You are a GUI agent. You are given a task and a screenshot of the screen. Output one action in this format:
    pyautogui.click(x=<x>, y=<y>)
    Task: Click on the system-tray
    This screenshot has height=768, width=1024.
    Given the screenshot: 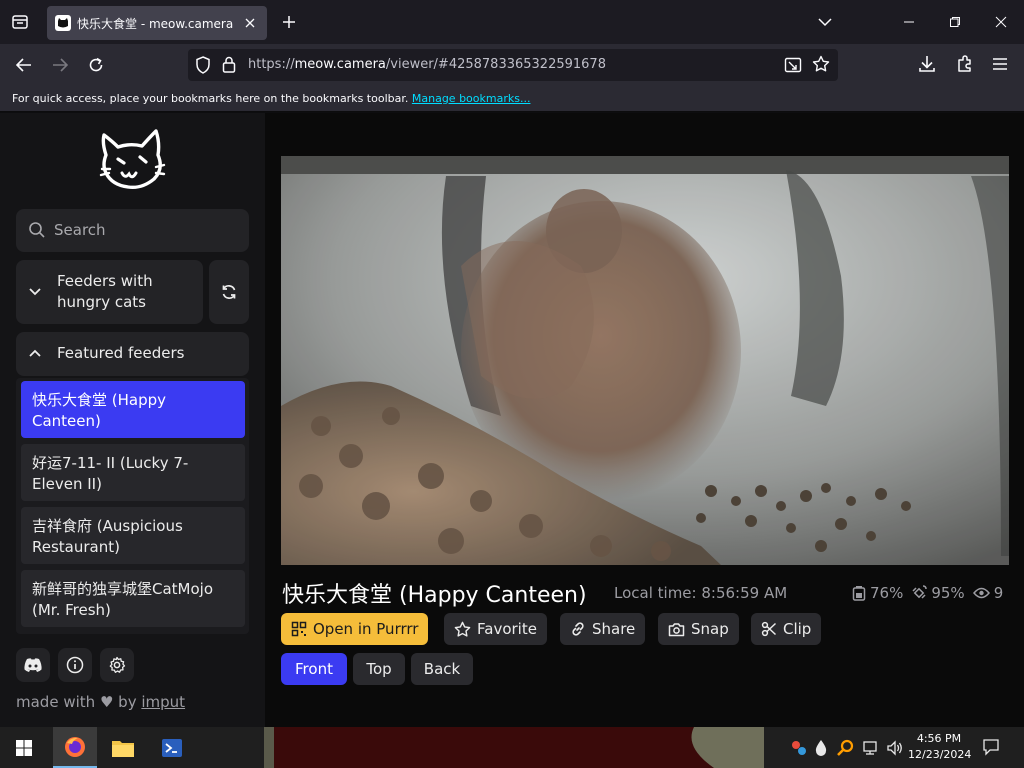 What is the action you would take?
    pyautogui.click(x=904, y=747)
    